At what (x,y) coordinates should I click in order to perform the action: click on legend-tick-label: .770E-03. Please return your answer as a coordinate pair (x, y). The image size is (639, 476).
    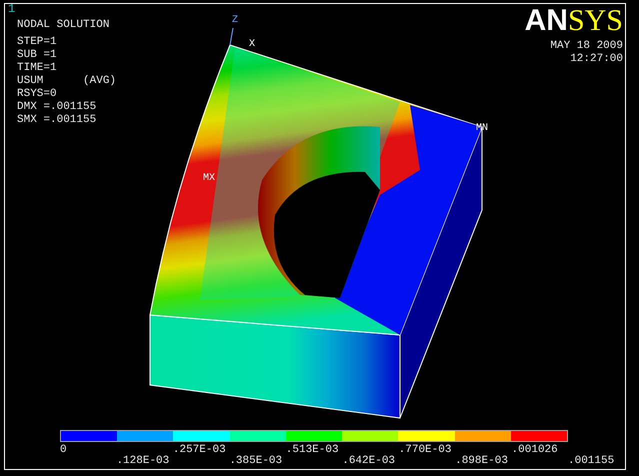
    Looking at the image, I should click on (425, 450).